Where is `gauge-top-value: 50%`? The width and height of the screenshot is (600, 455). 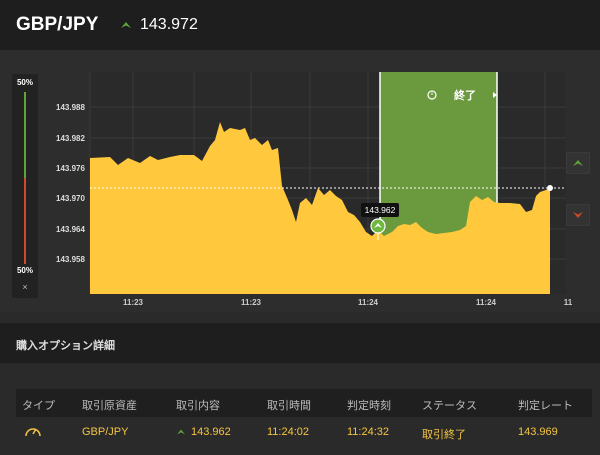 gauge-top-value: 50% is located at coordinates (24, 82).